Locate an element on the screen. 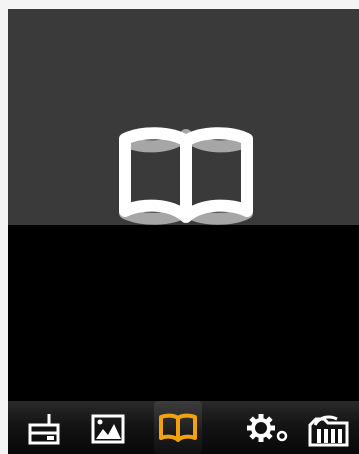  book-icon is located at coordinates (178, 427).